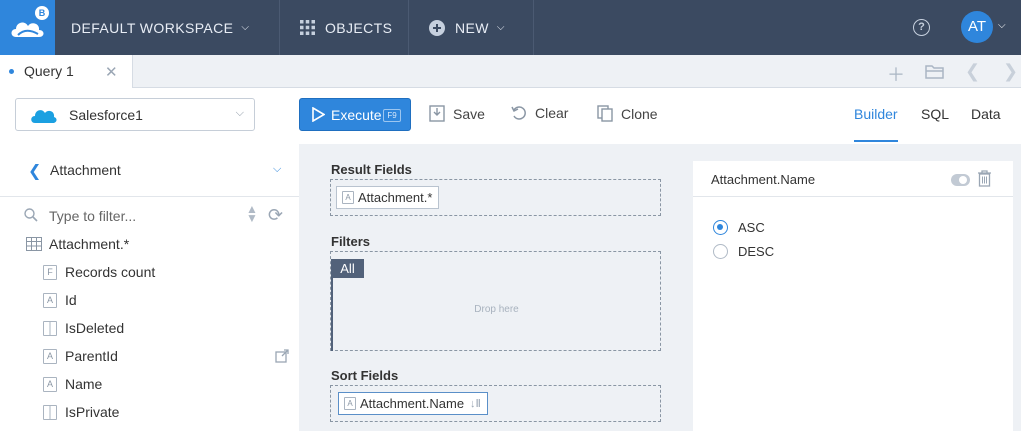 This screenshot has height=431, width=1021. What do you see at coordinates (91, 356) in the screenshot?
I see `list-item-label: ParentId` at bounding box center [91, 356].